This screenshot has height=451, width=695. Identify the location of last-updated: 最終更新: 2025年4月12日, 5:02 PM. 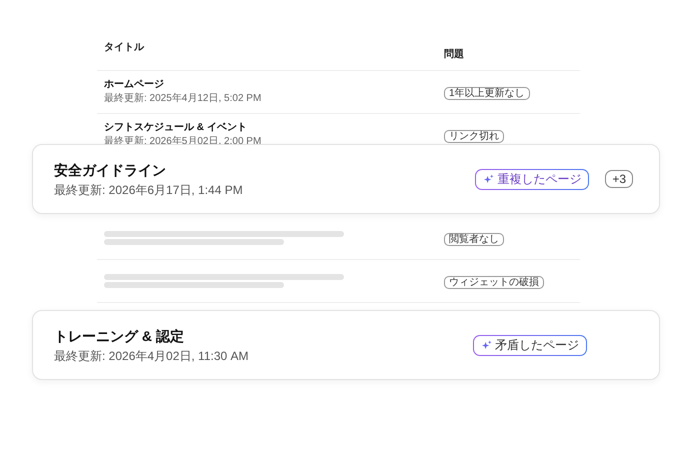
(183, 99).